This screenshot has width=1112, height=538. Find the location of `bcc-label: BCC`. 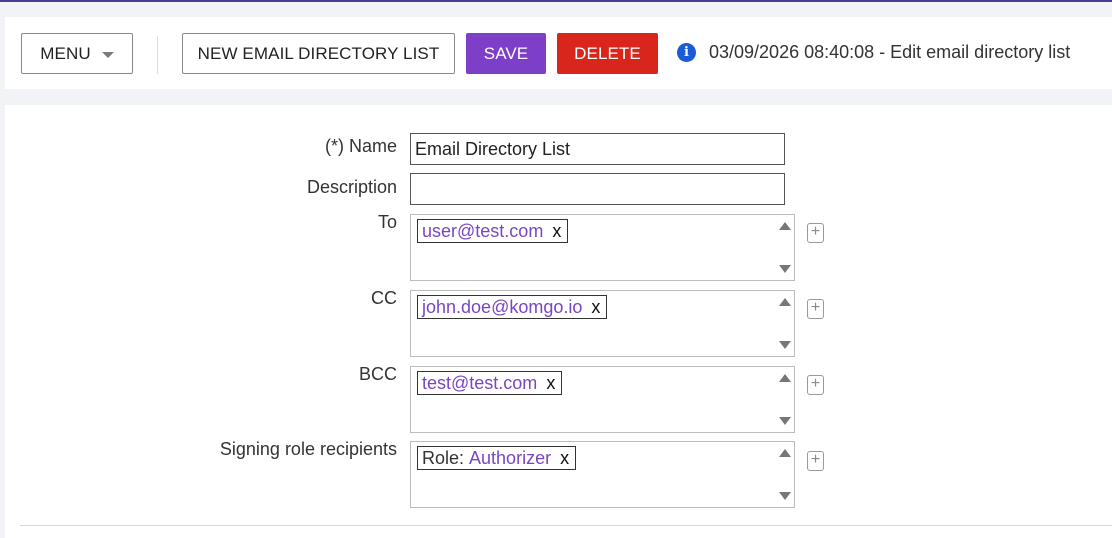

bcc-label: BCC is located at coordinates (377, 374).